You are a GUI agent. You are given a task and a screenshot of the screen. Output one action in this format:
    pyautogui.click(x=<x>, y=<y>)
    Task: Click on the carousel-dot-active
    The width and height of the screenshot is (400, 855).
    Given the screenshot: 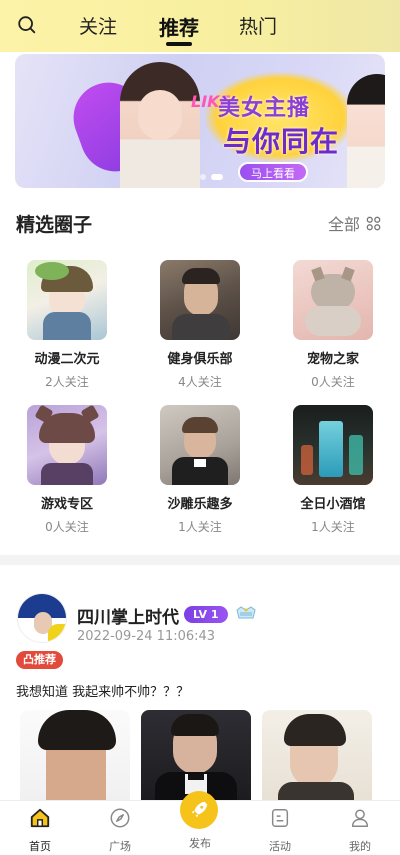 What is the action you would take?
    pyautogui.click(x=217, y=177)
    